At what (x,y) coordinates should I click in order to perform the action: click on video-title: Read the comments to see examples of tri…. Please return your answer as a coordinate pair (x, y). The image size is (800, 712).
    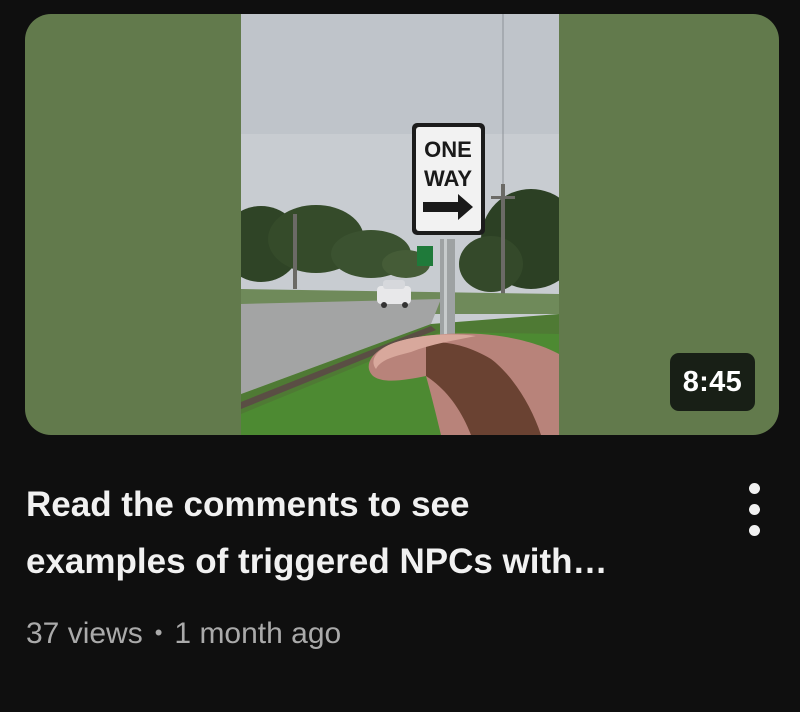
    Looking at the image, I should click on (366, 533).